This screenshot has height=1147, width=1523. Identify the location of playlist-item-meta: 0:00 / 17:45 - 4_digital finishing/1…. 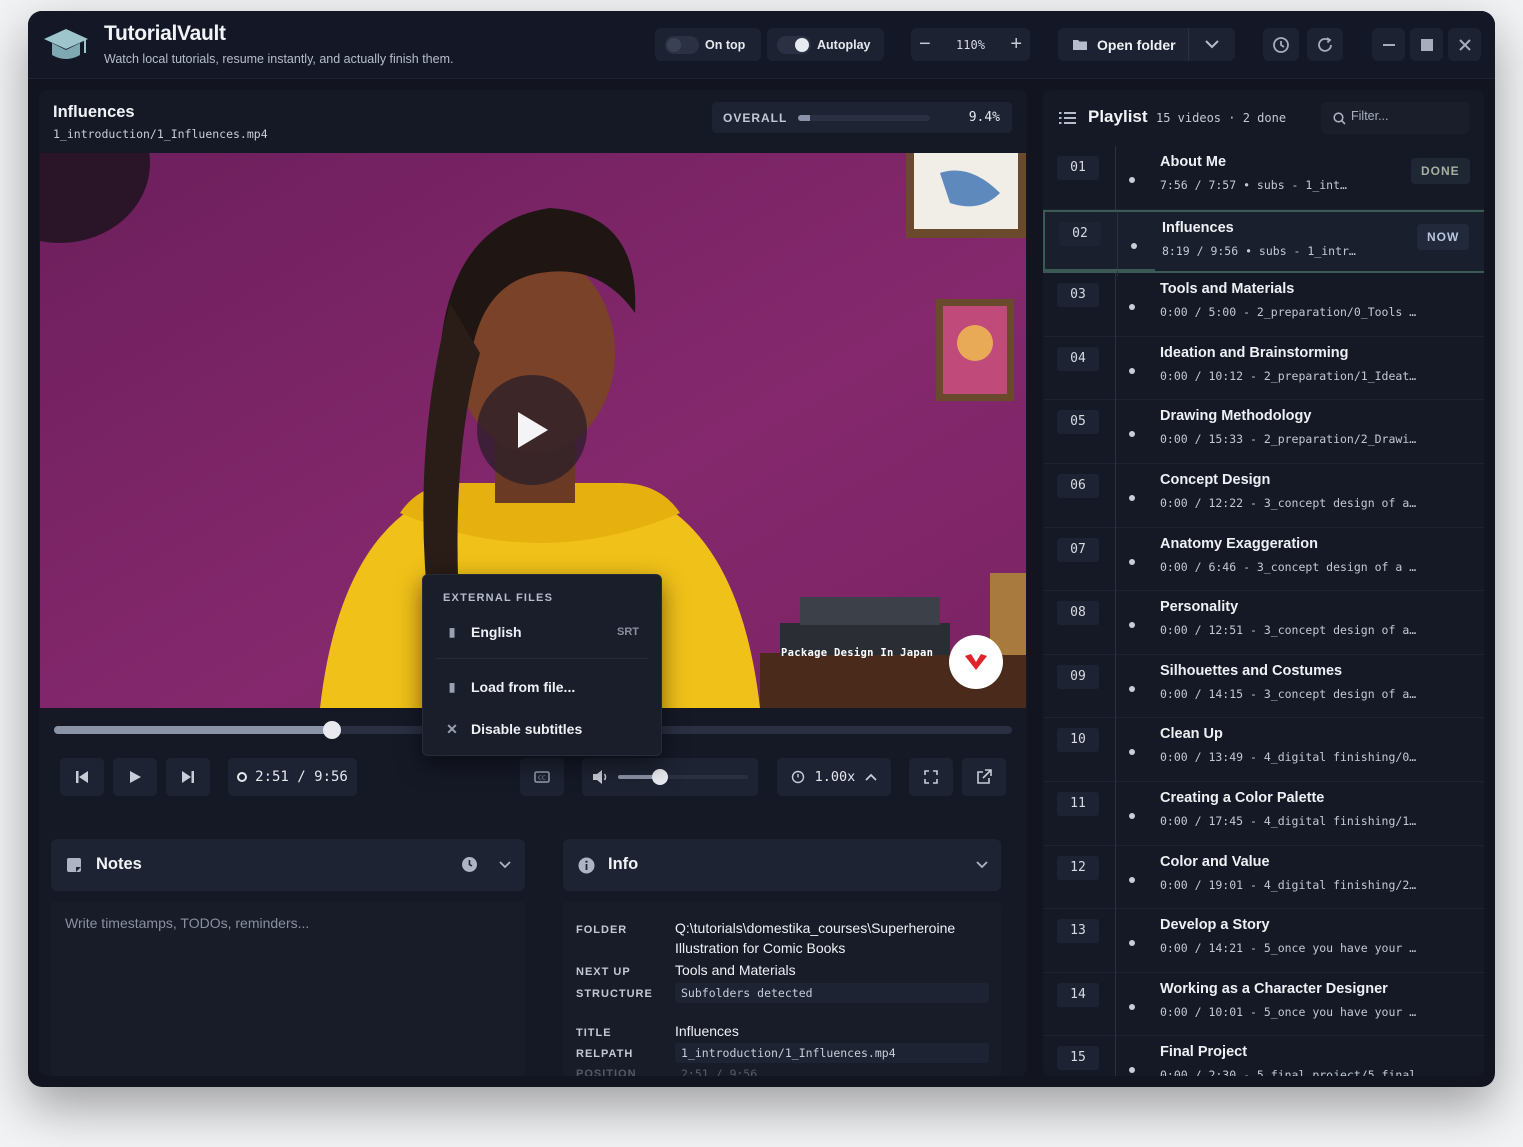
(1288, 821).